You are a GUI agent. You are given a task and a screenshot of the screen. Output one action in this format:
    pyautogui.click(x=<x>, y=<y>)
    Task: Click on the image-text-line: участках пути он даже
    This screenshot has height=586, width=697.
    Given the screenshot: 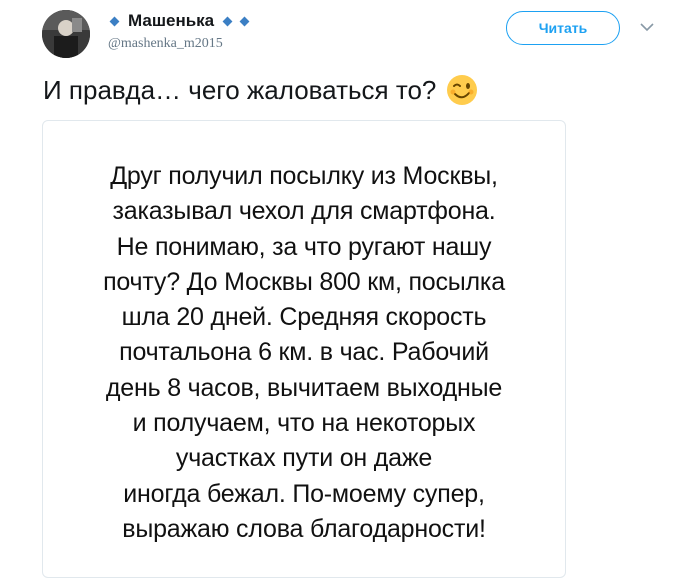 What is the action you would take?
    pyautogui.click(x=304, y=458)
    